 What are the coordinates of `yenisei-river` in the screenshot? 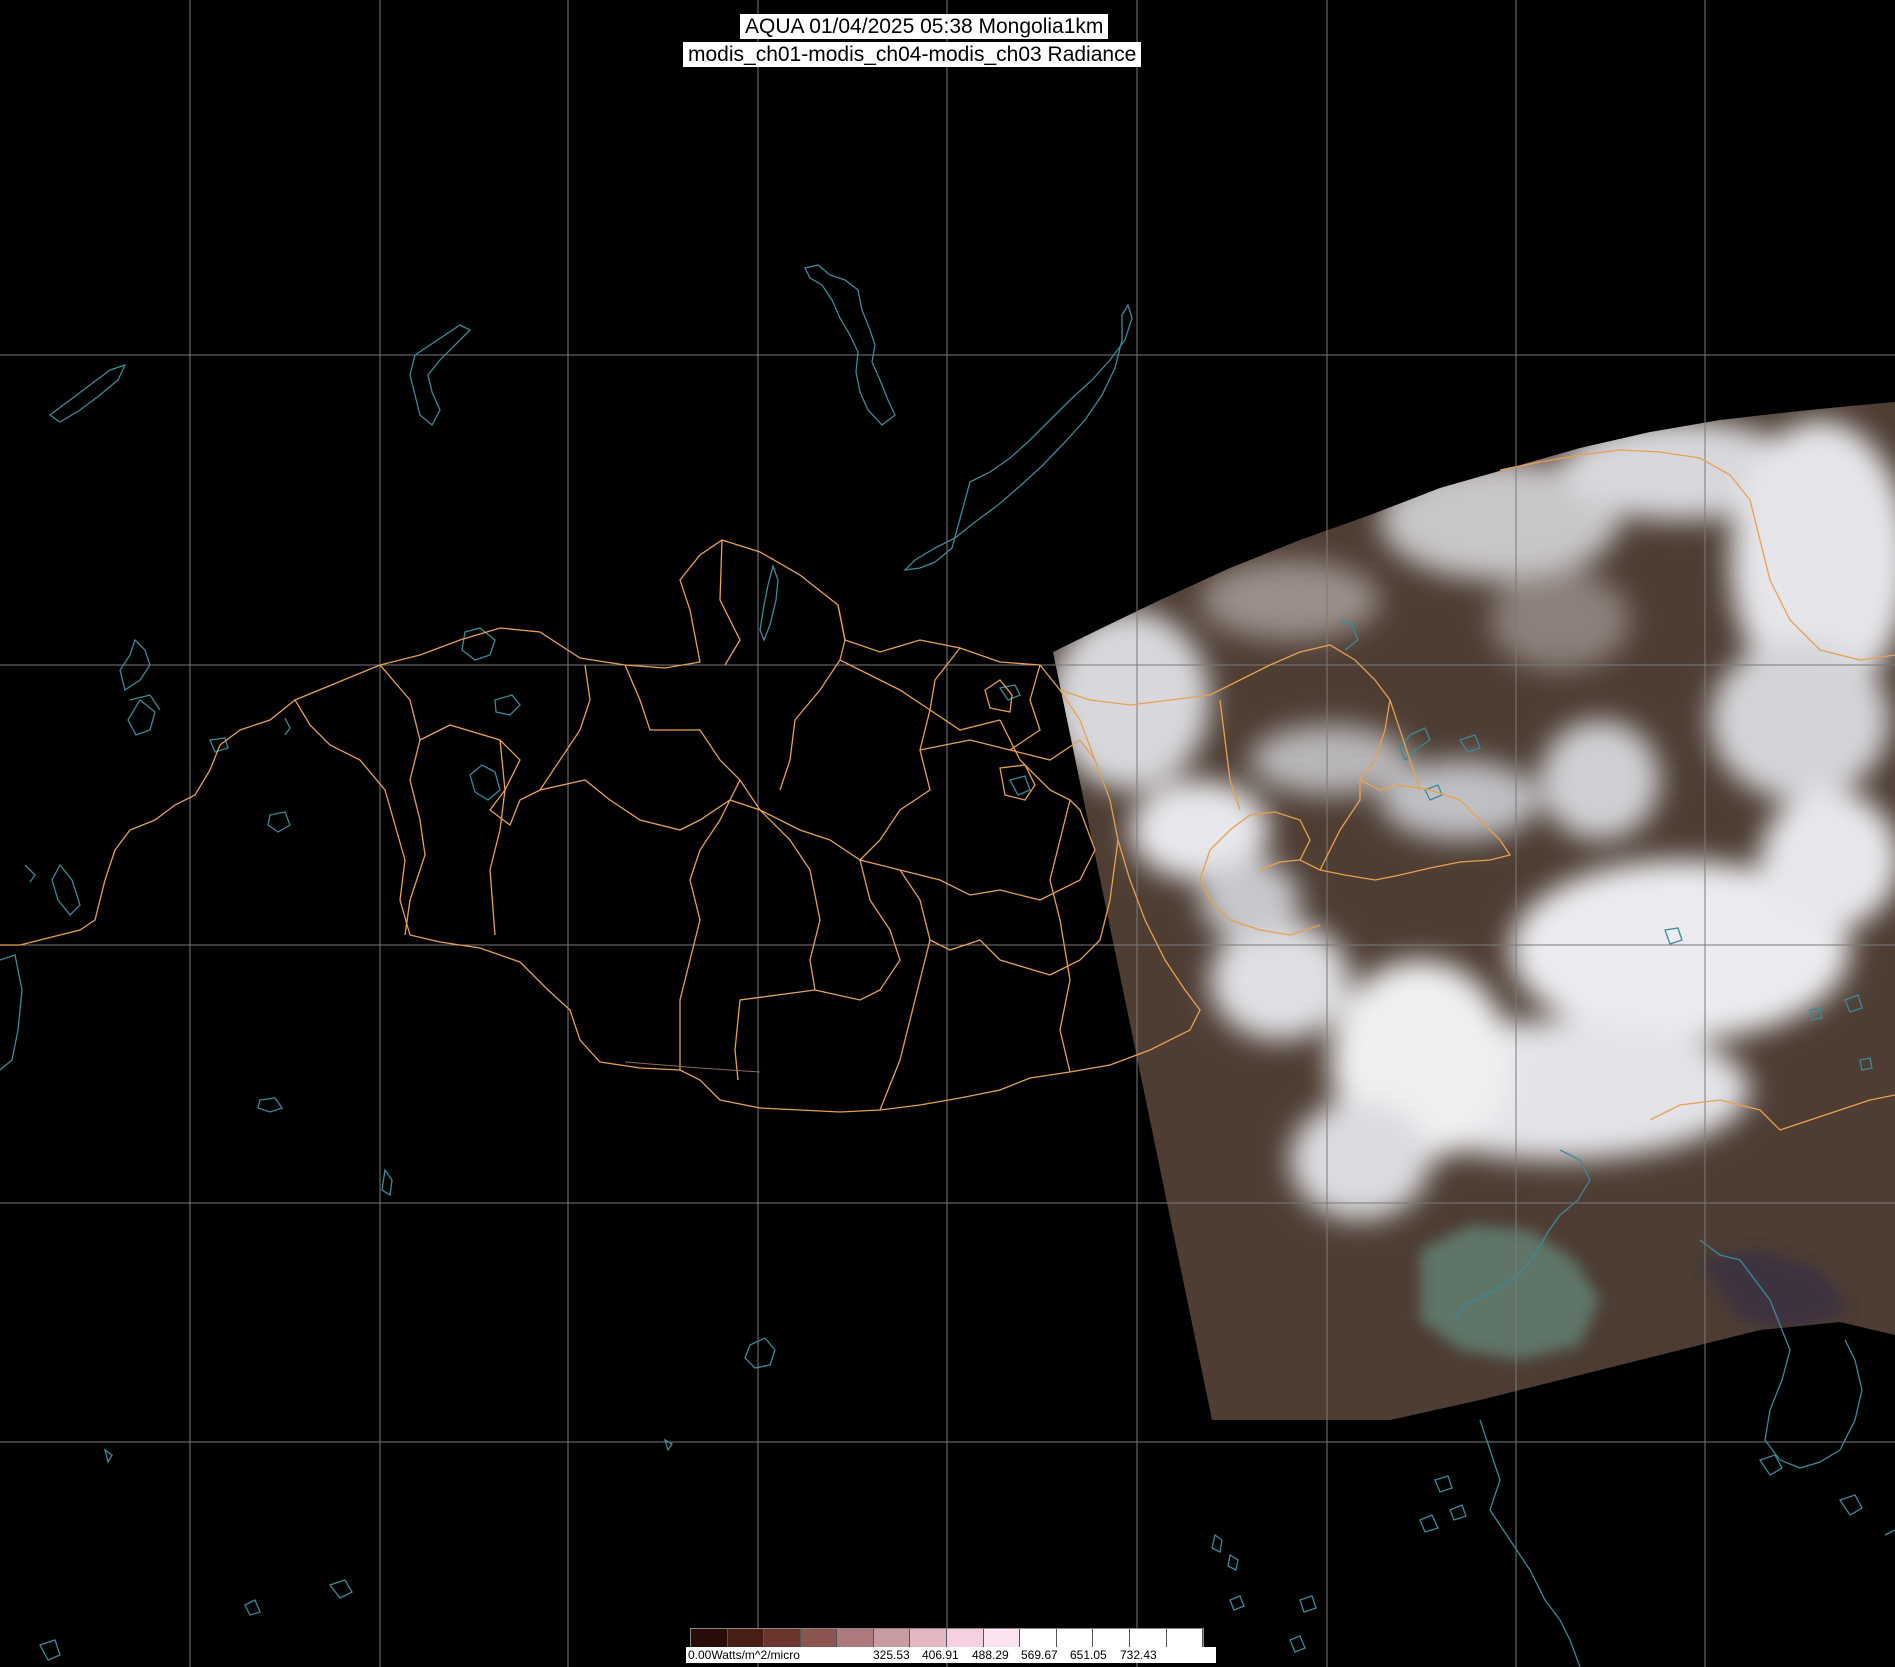 It's located at (850, 345).